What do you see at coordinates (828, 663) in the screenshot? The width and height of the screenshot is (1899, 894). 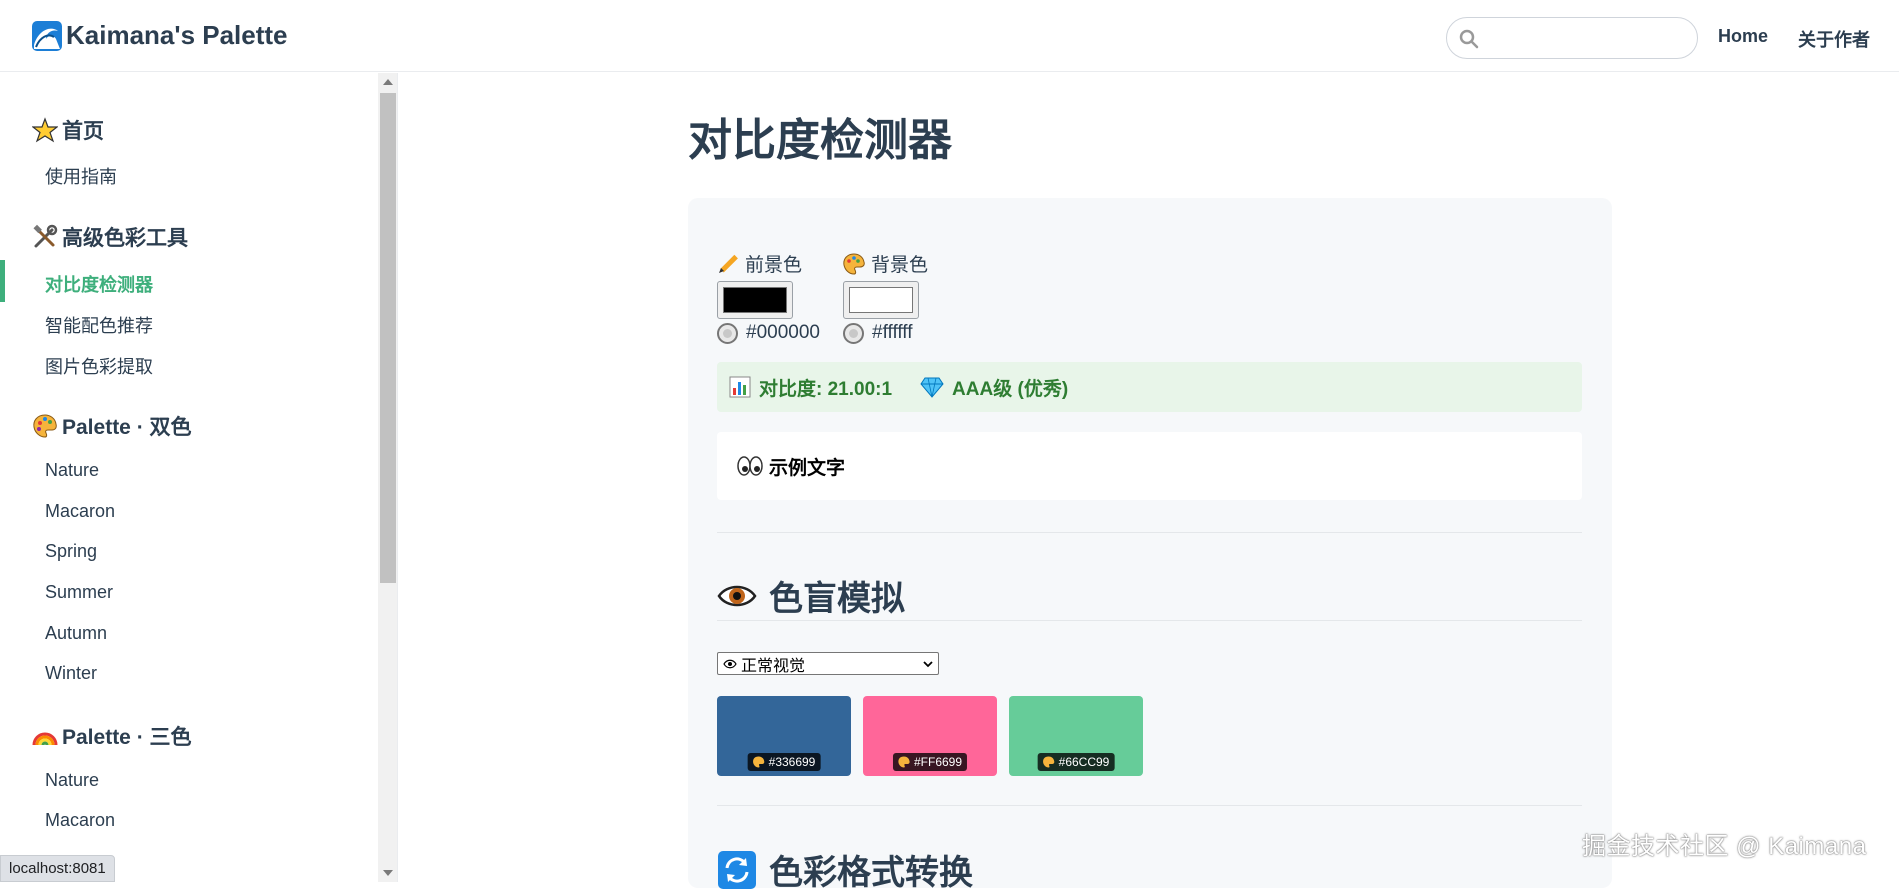 I see `vision-type-select: 正常视觉` at bounding box center [828, 663].